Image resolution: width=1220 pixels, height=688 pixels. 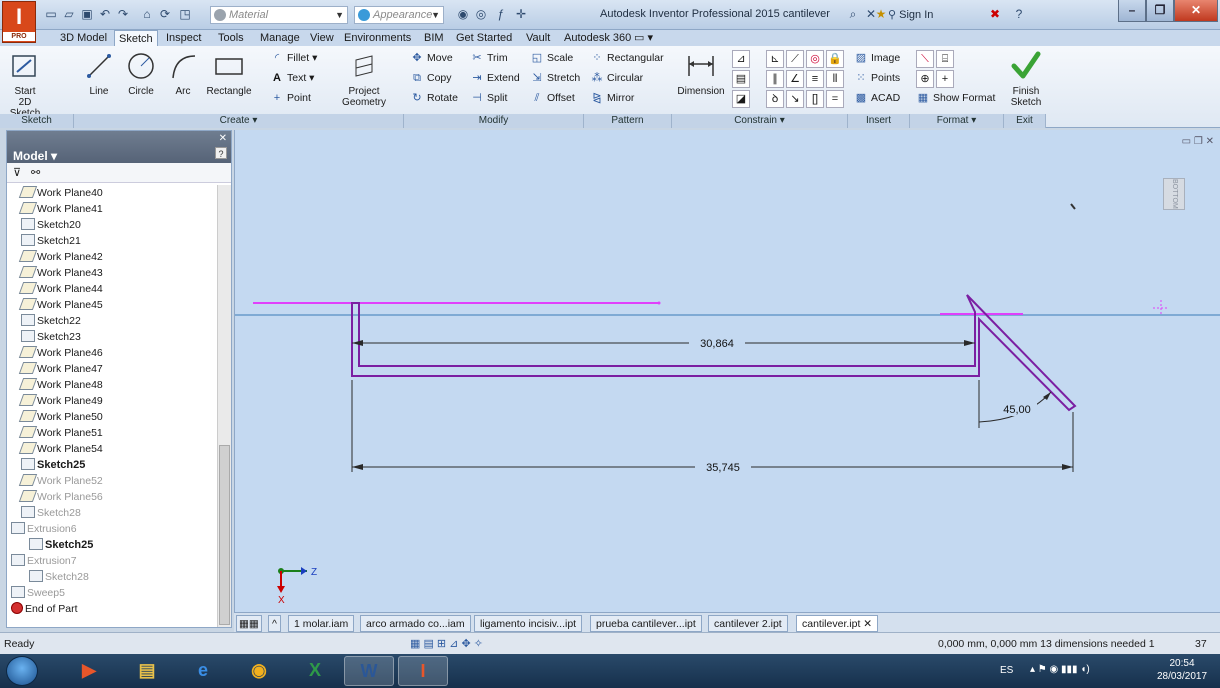 What do you see at coordinates (995, 14) in the screenshot?
I see `exchange-apps-icon: ✖` at bounding box center [995, 14].